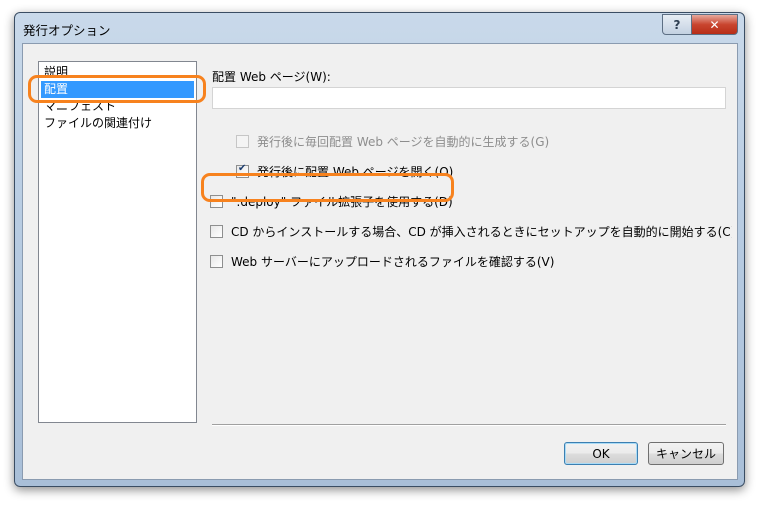  What do you see at coordinates (686, 453) in the screenshot?
I see `cancel-button: キャンセル` at bounding box center [686, 453].